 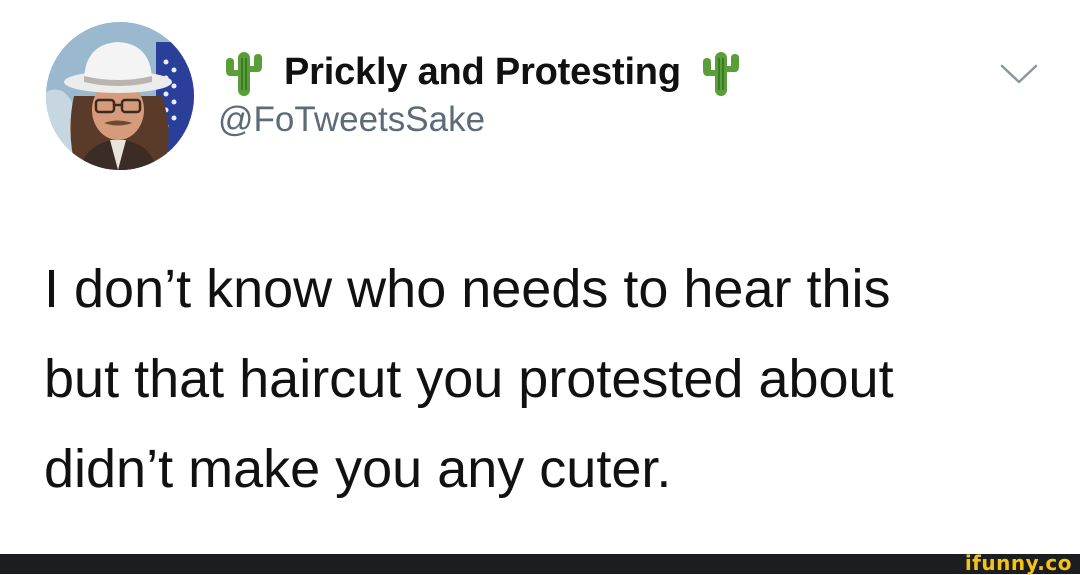 I want to click on avatar, so click(x=120, y=96).